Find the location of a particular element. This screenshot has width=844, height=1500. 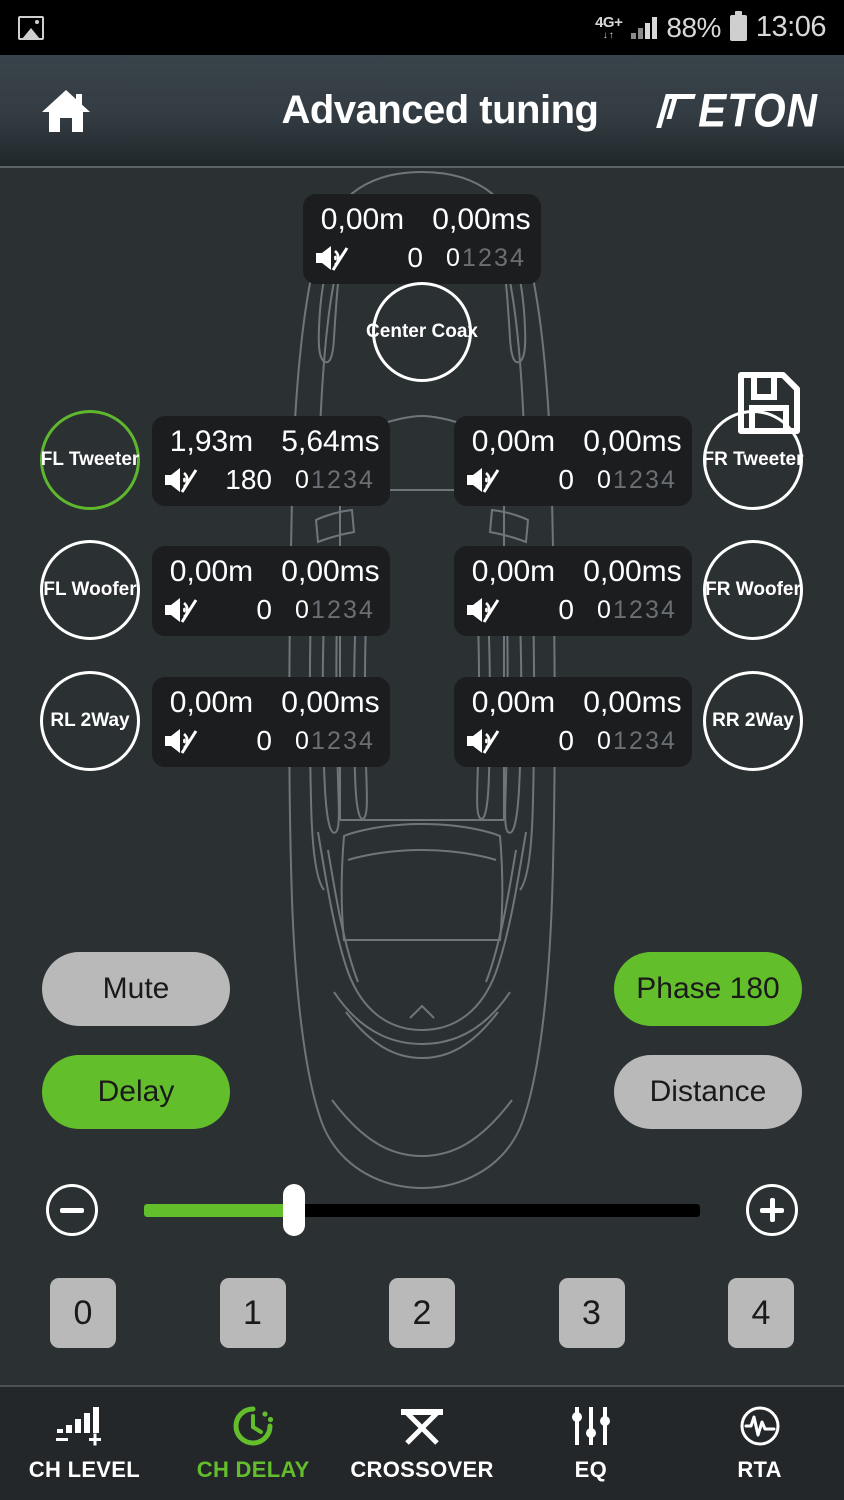

nav-label: CH DELAY is located at coordinates (253, 1469).